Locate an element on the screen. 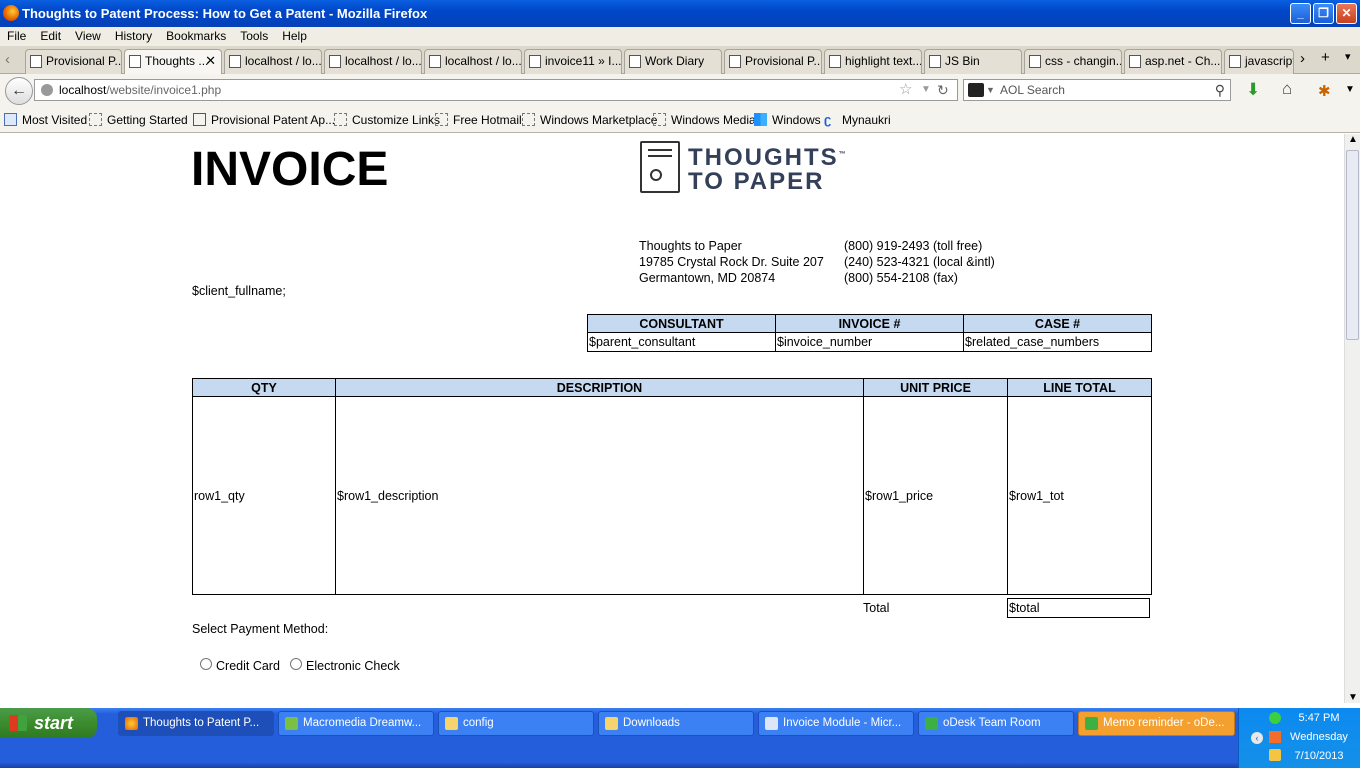 The height and width of the screenshot is (768, 1360). credit-card-radio is located at coordinates (206, 664).